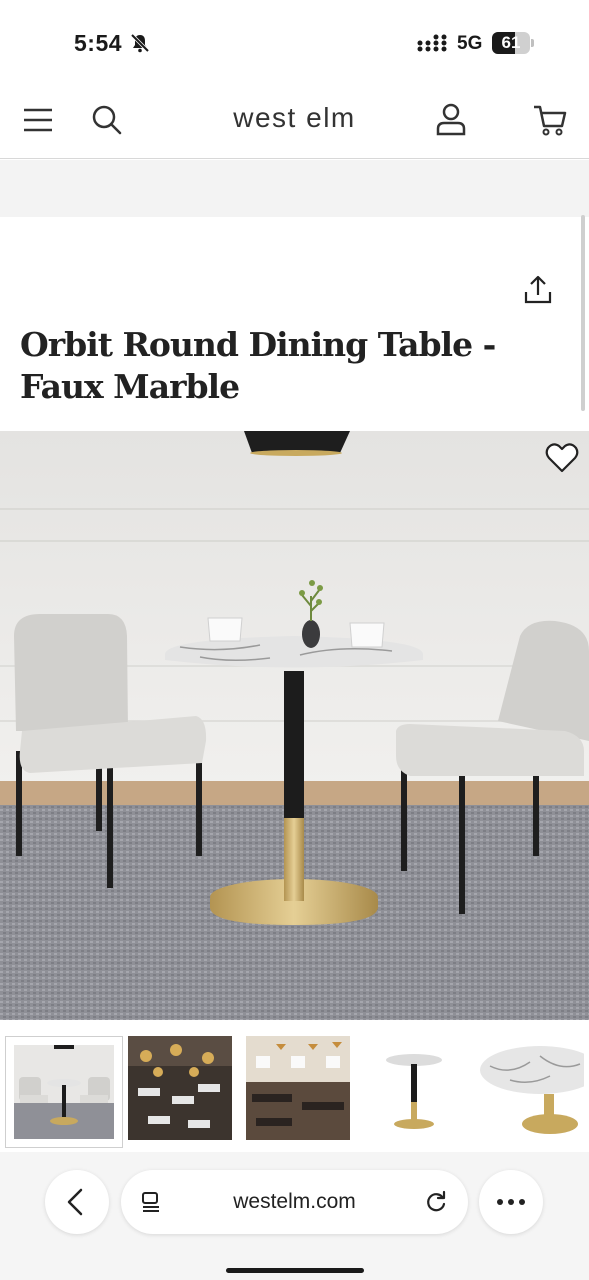 The height and width of the screenshot is (1280, 589). I want to click on more-button, so click(511, 1202).